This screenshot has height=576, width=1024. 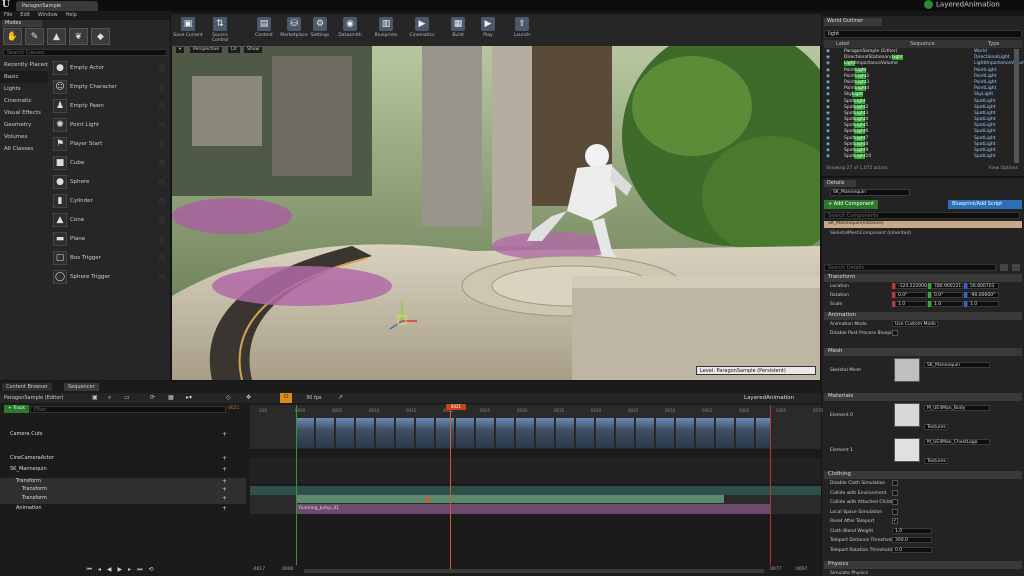 I want to click on settings-button: ⚙ Settings, so click(x=320, y=30).